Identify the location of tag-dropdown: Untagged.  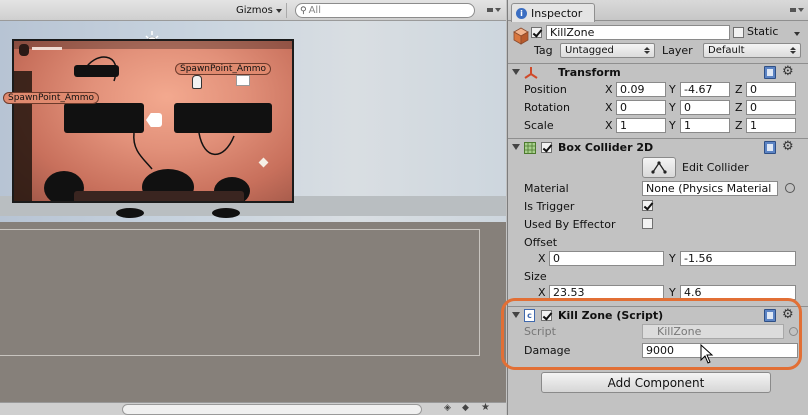
(607, 50).